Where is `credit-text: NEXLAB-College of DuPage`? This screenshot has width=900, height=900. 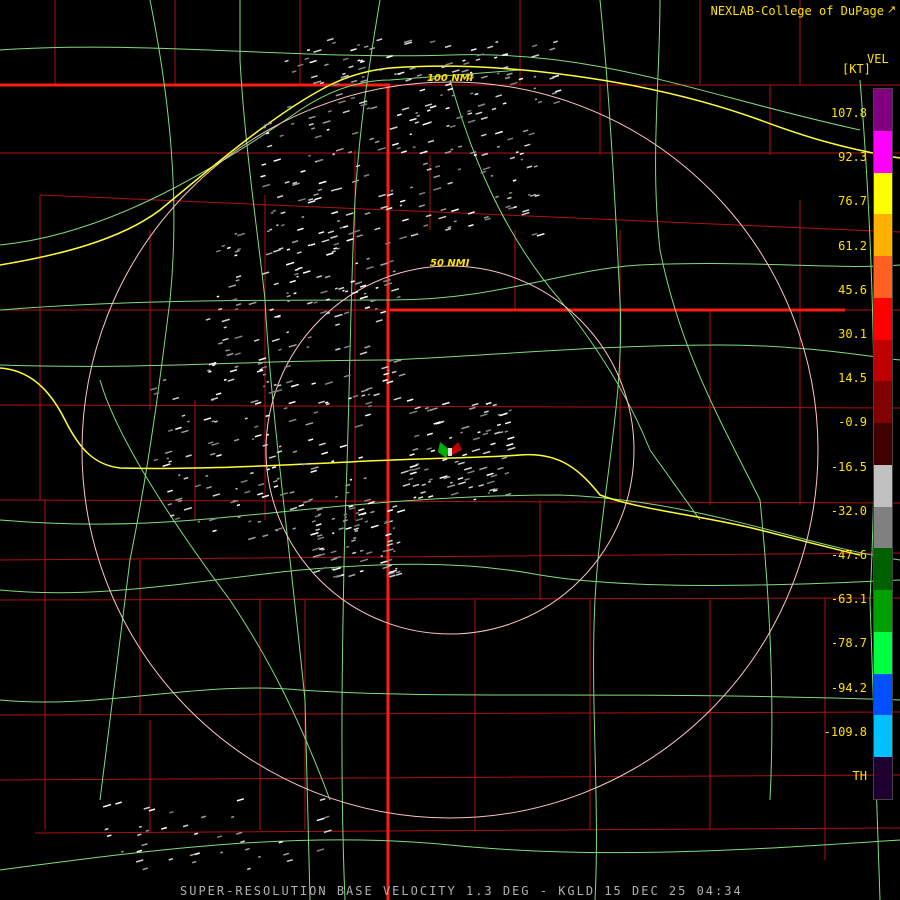 credit-text: NEXLAB-College of DuPage is located at coordinates (797, 11).